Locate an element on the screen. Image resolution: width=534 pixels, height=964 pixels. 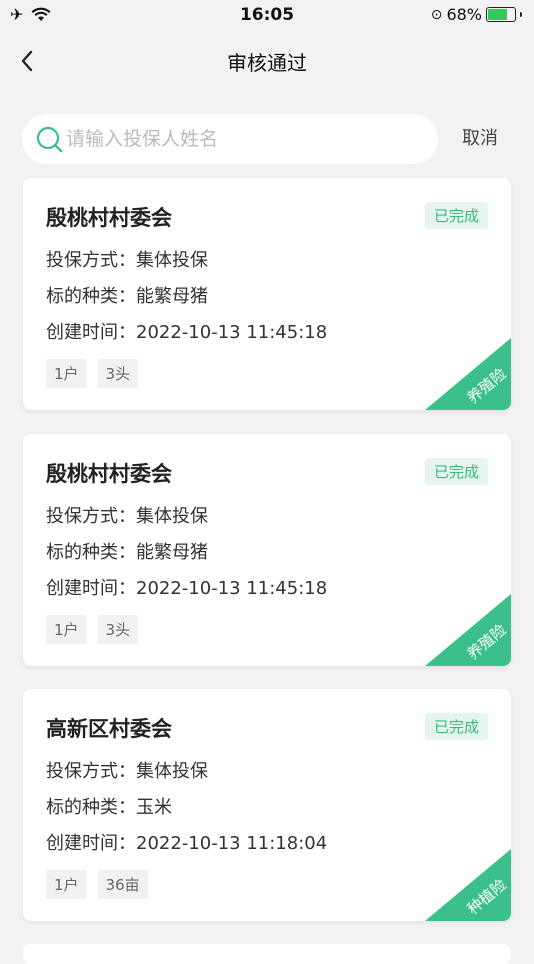
tag-list: 1户 36亩 is located at coordinates (97, 884).